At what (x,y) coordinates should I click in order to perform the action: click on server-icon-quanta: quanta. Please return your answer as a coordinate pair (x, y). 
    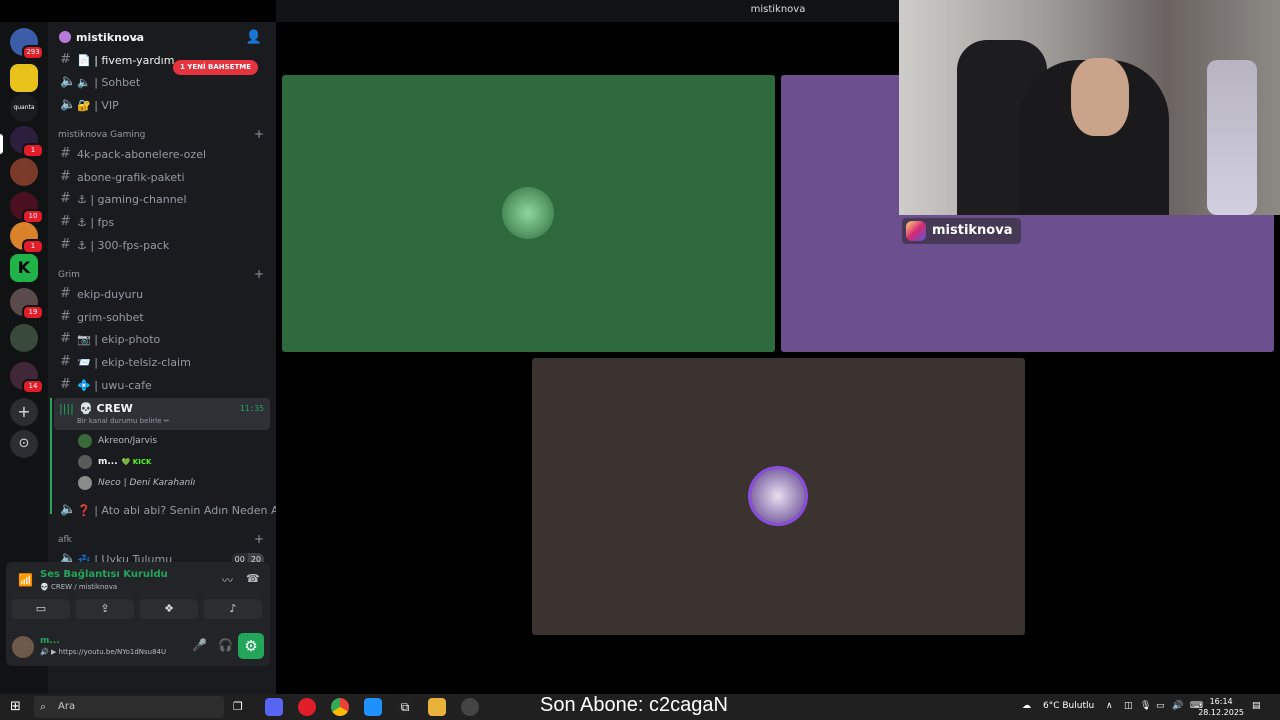
    Looking at the image, I should click on (24, 108).